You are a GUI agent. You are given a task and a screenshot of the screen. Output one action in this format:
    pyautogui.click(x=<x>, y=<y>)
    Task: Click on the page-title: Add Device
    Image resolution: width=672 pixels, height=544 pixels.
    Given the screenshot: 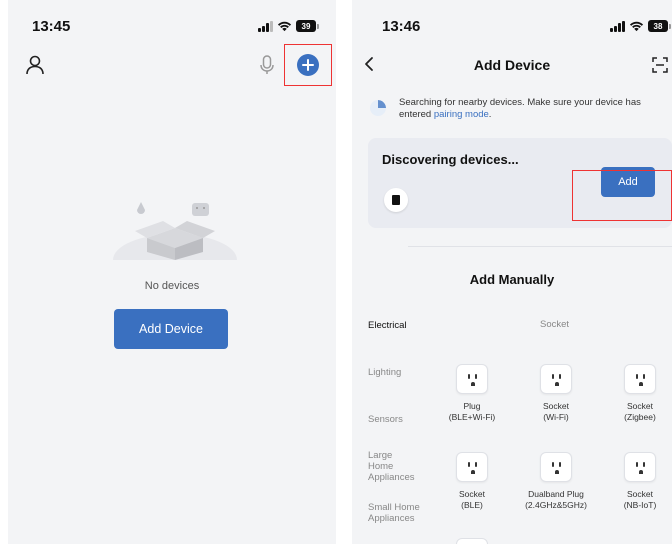 What is the action you would take?
    pyautogui.click(x=512, y=65)
    